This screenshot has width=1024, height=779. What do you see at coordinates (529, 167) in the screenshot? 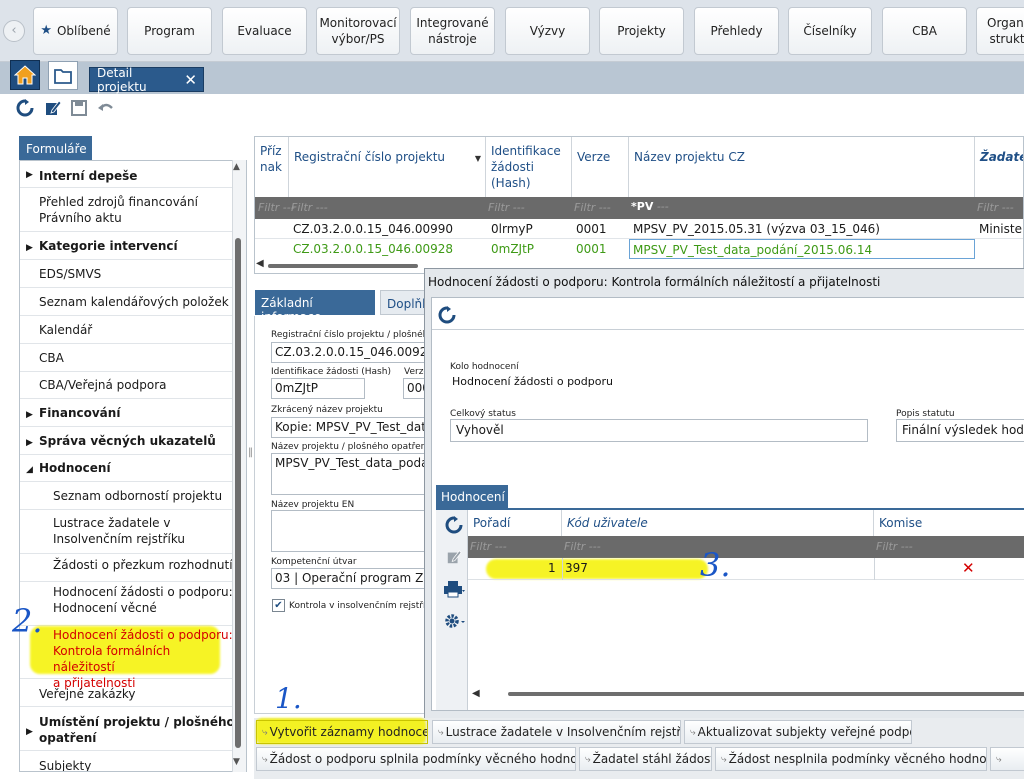
I see `column-header-identifikace: Identifikace žádosti (Hash)` at bounding box center [529, 167].